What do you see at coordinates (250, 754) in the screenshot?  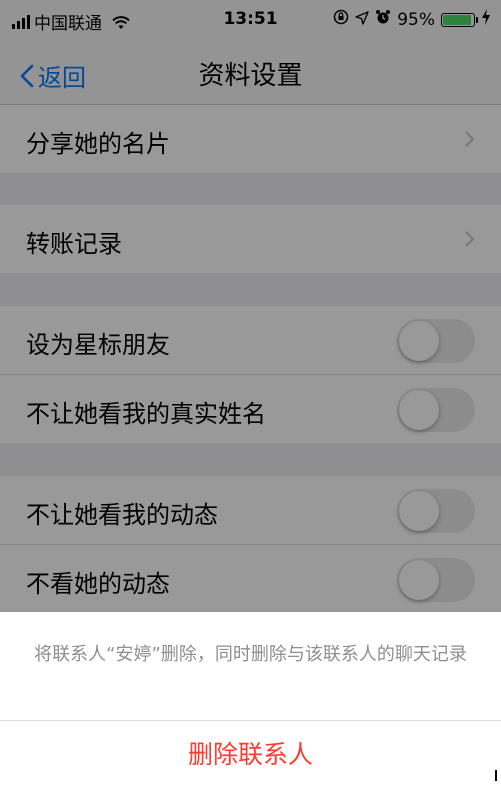 I see `delete-contact-button: 删除联系人` at bounding box center [250, 754].